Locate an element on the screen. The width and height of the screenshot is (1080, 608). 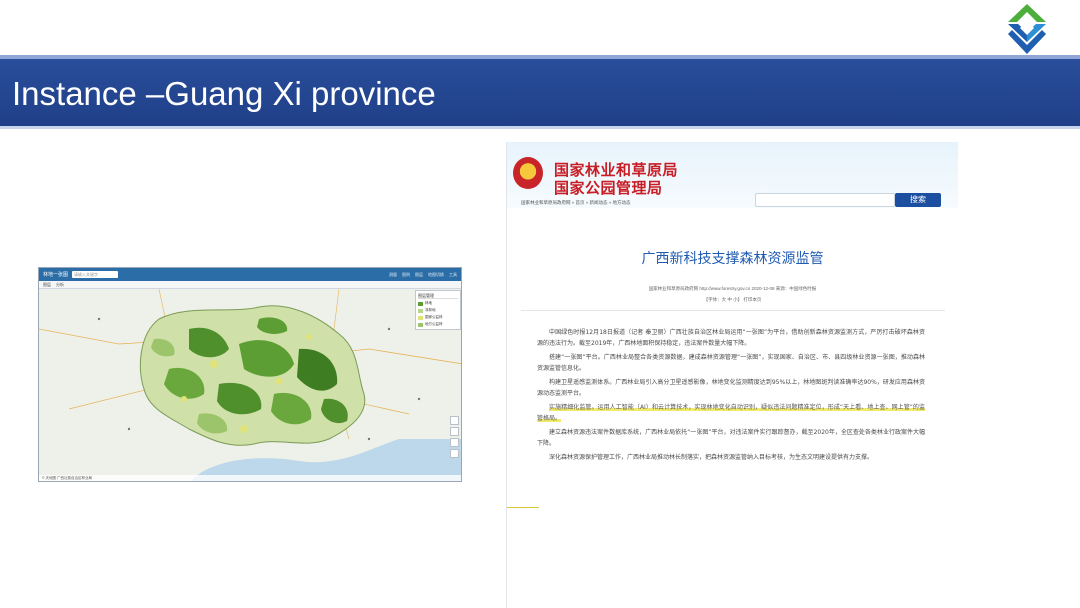
map-tool-column is located at coordinates (455, 437).